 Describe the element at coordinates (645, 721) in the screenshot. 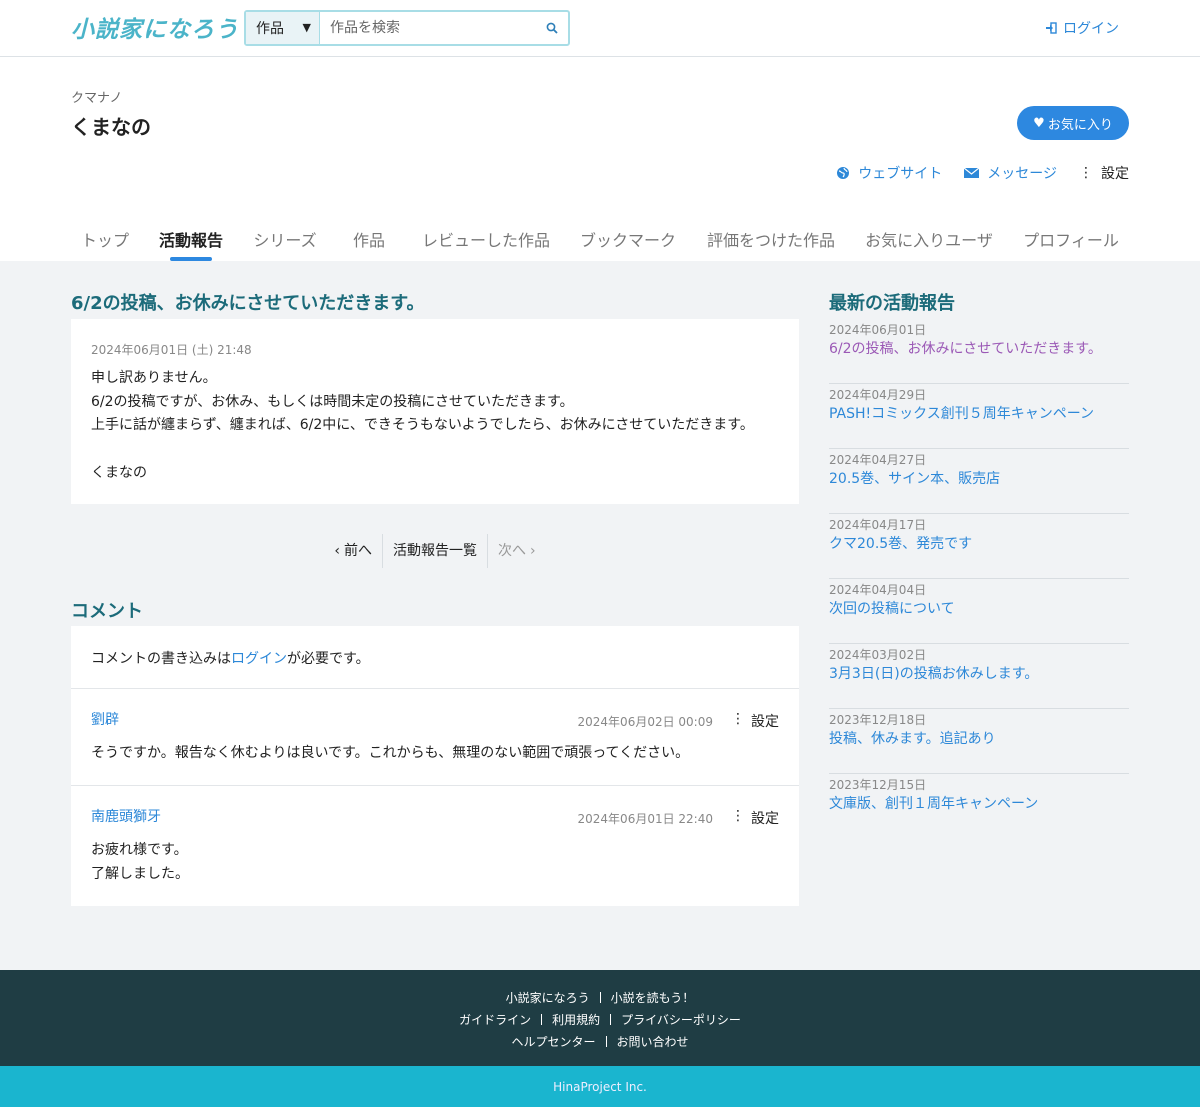

I see `comment-date: 2024年06月02日 00:09` at that location.